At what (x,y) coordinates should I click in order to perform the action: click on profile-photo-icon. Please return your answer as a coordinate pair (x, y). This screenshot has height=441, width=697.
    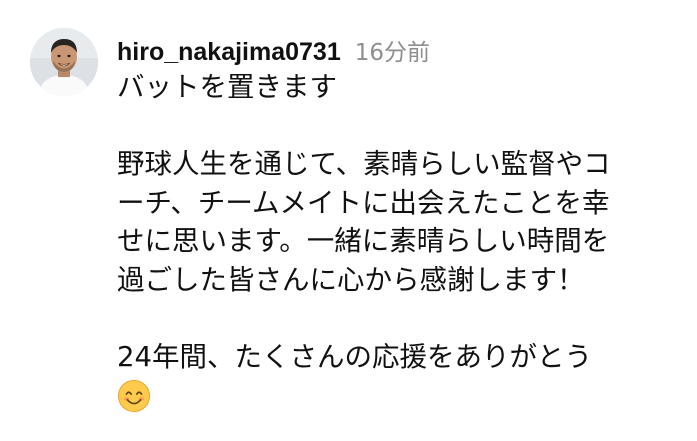
    Looking at the image, I should click on (64, 62).